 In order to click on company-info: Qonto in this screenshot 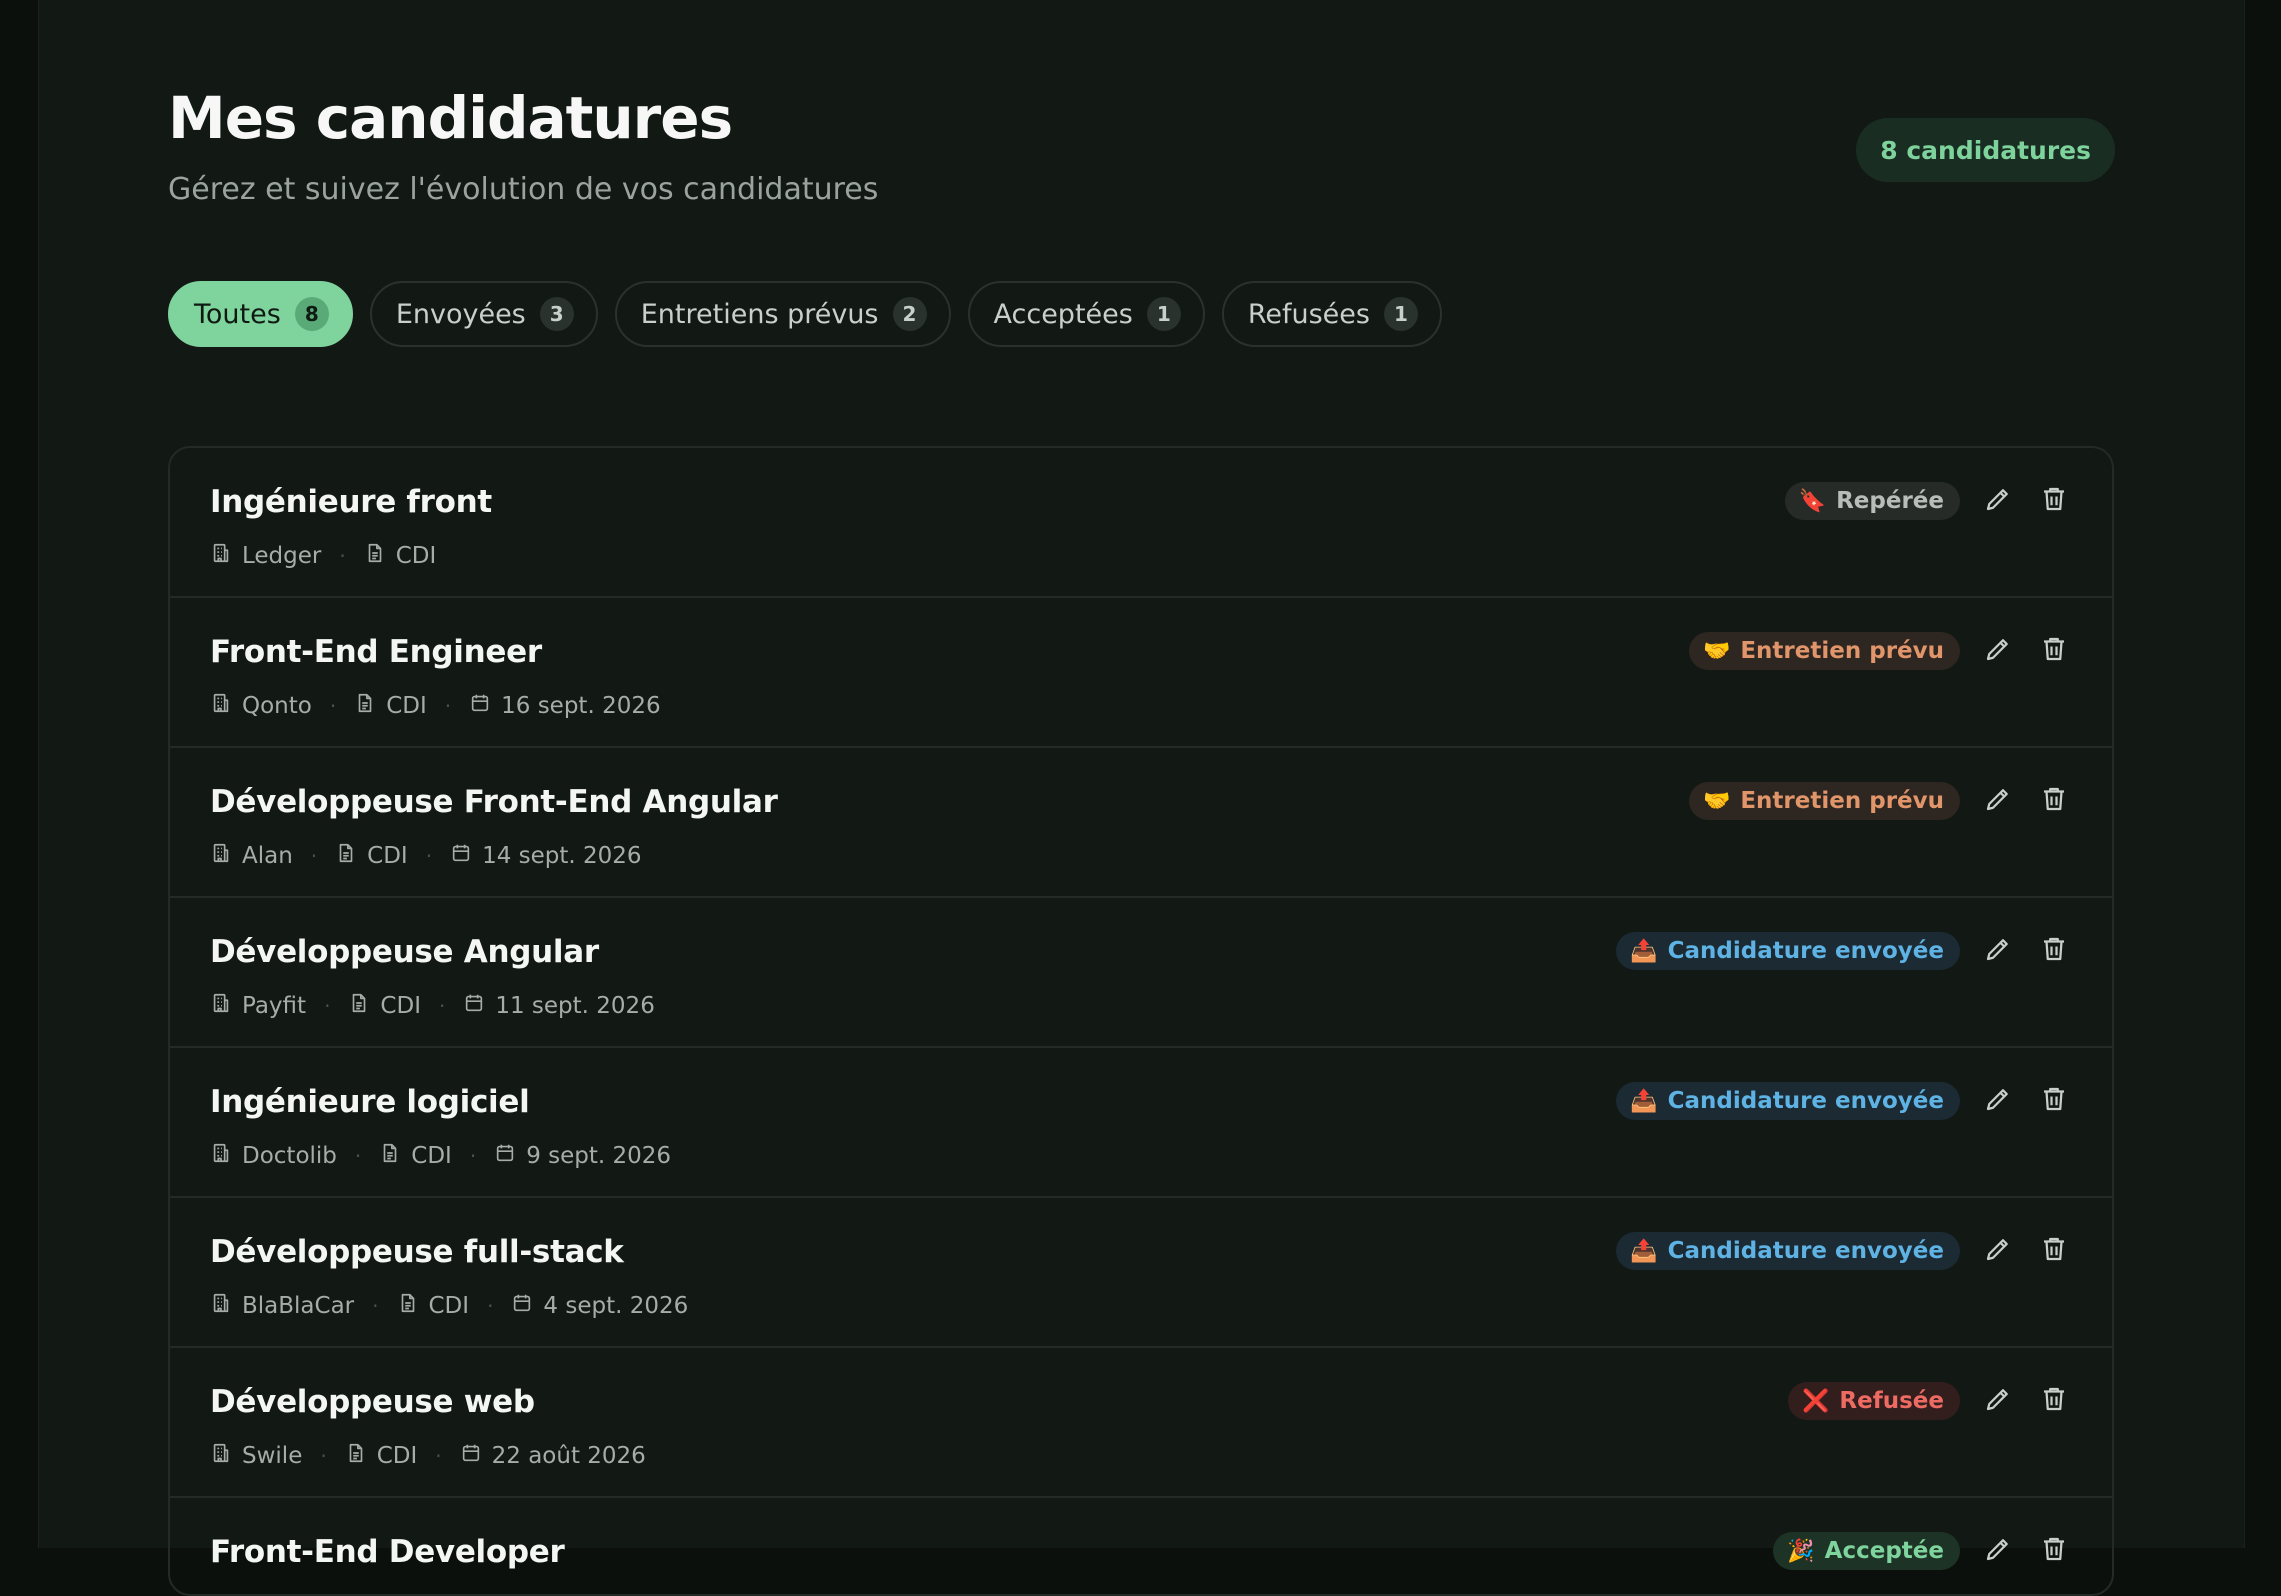, I will do `click(261, 706)`.